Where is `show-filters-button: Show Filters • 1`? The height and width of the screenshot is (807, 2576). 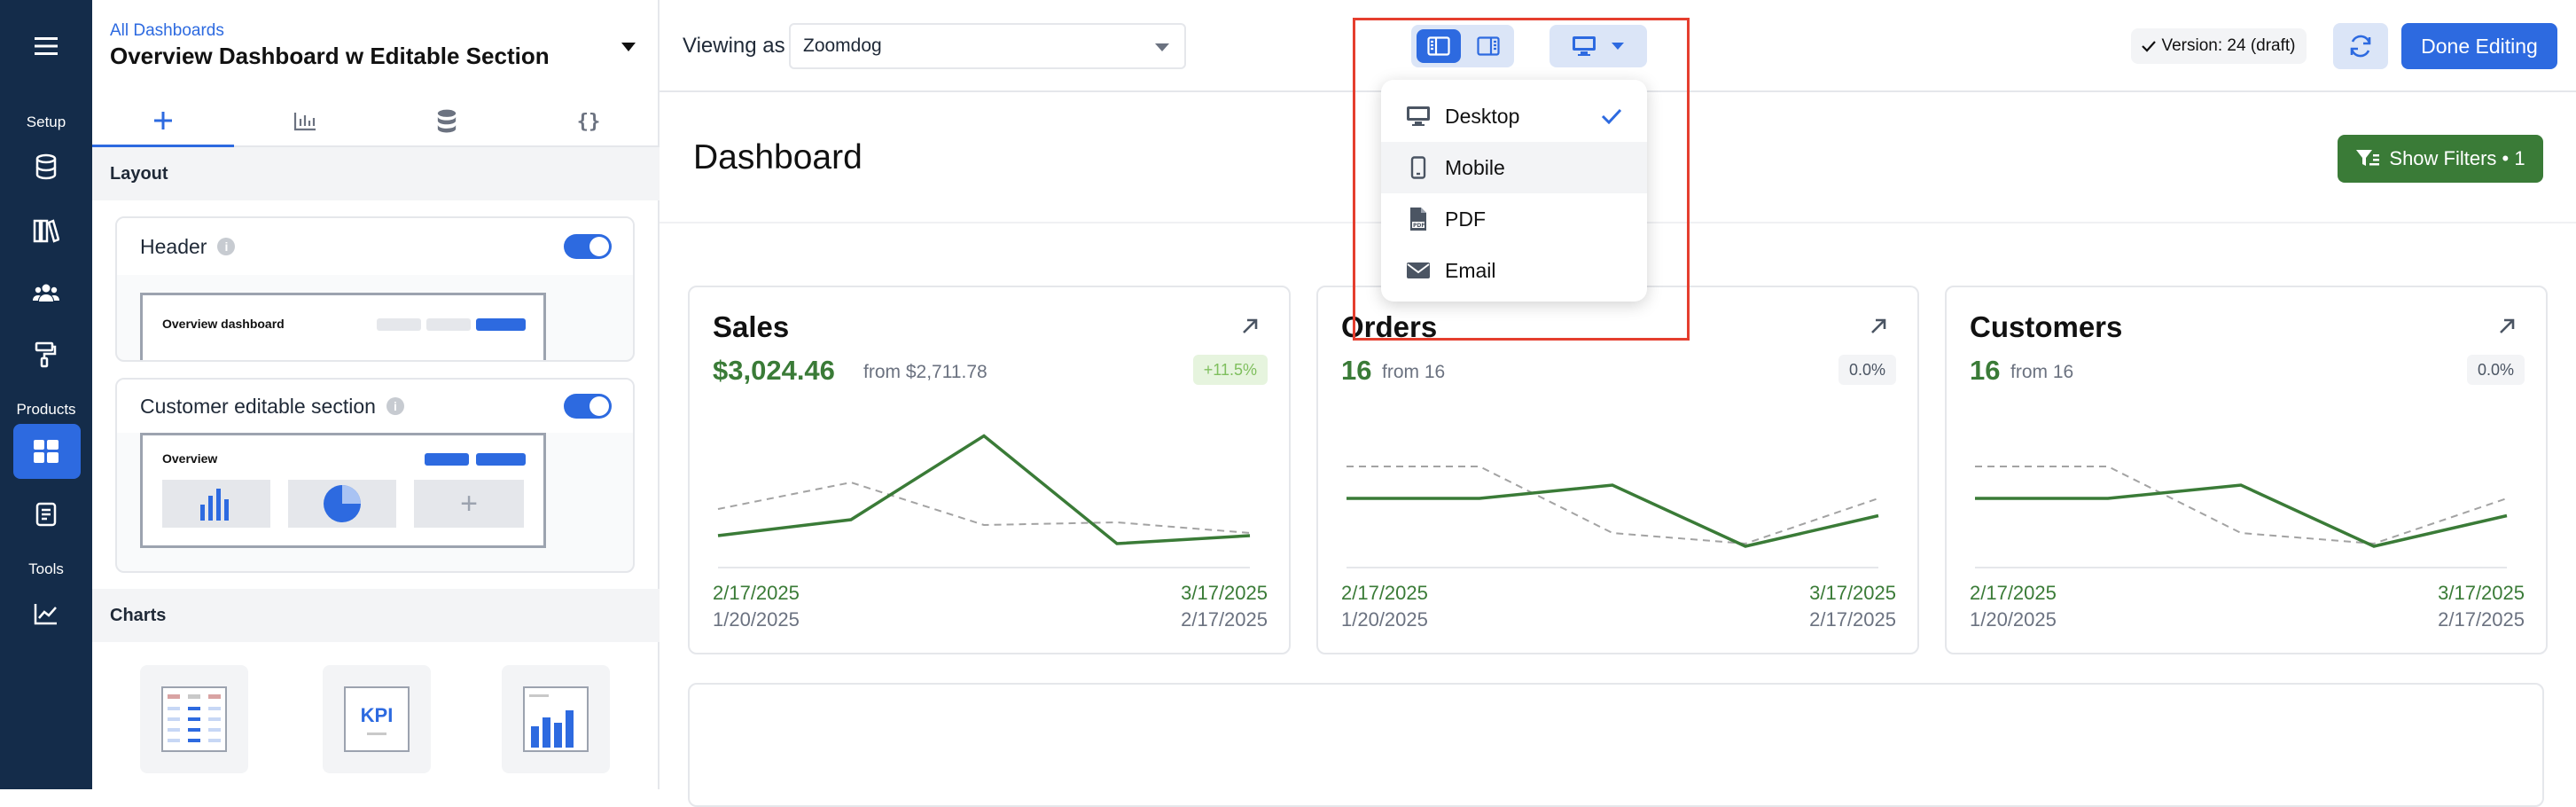
show-filters-button: Show Filters • 1 is located at coordinates (2440, 159).